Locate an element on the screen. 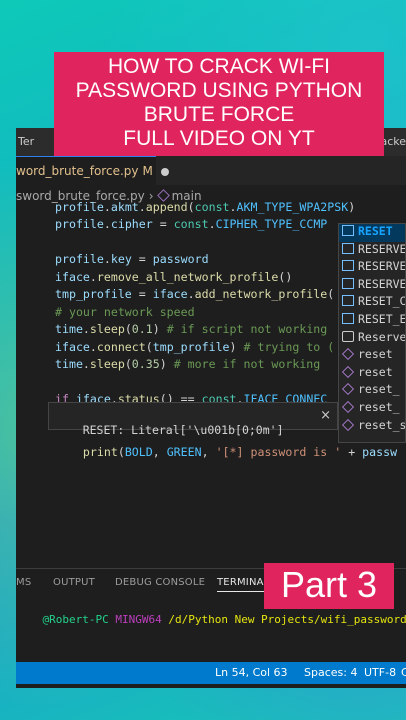 This screenshot has height=720, width=406. code-line: tmp_profile = iface.add_network_profile( is located at coordinates (195, 294).